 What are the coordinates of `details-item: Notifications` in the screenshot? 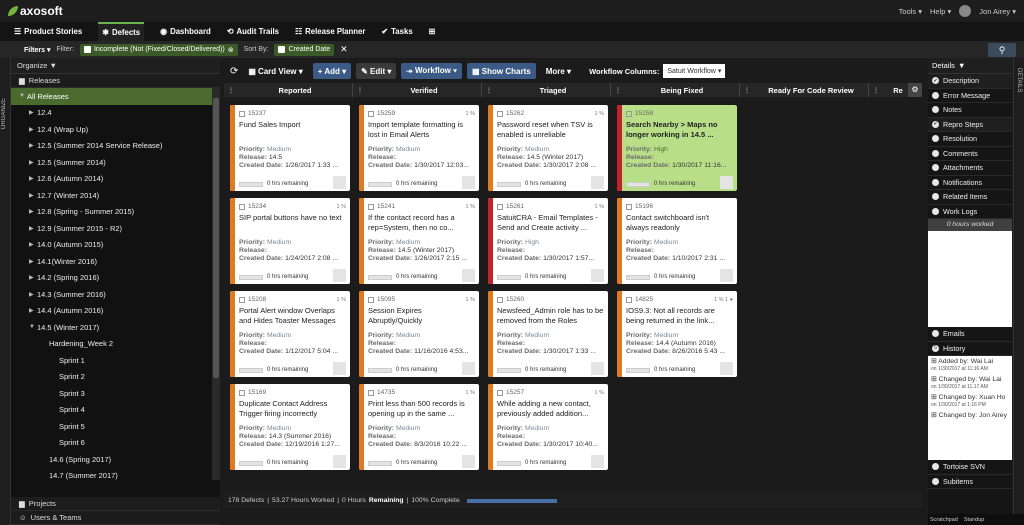 It's located at (970, 183).